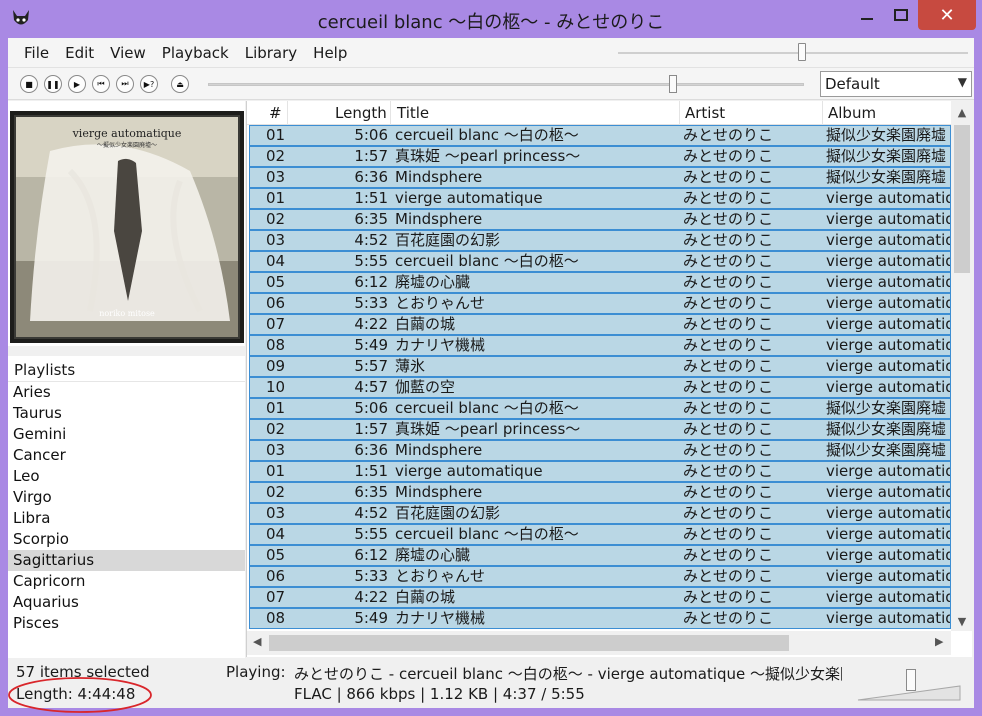 This screenshot has height=716, width=982. Describe the element at coordinates (793, 53) in the screenshot. I see `top-volume-slider-track` at that location.